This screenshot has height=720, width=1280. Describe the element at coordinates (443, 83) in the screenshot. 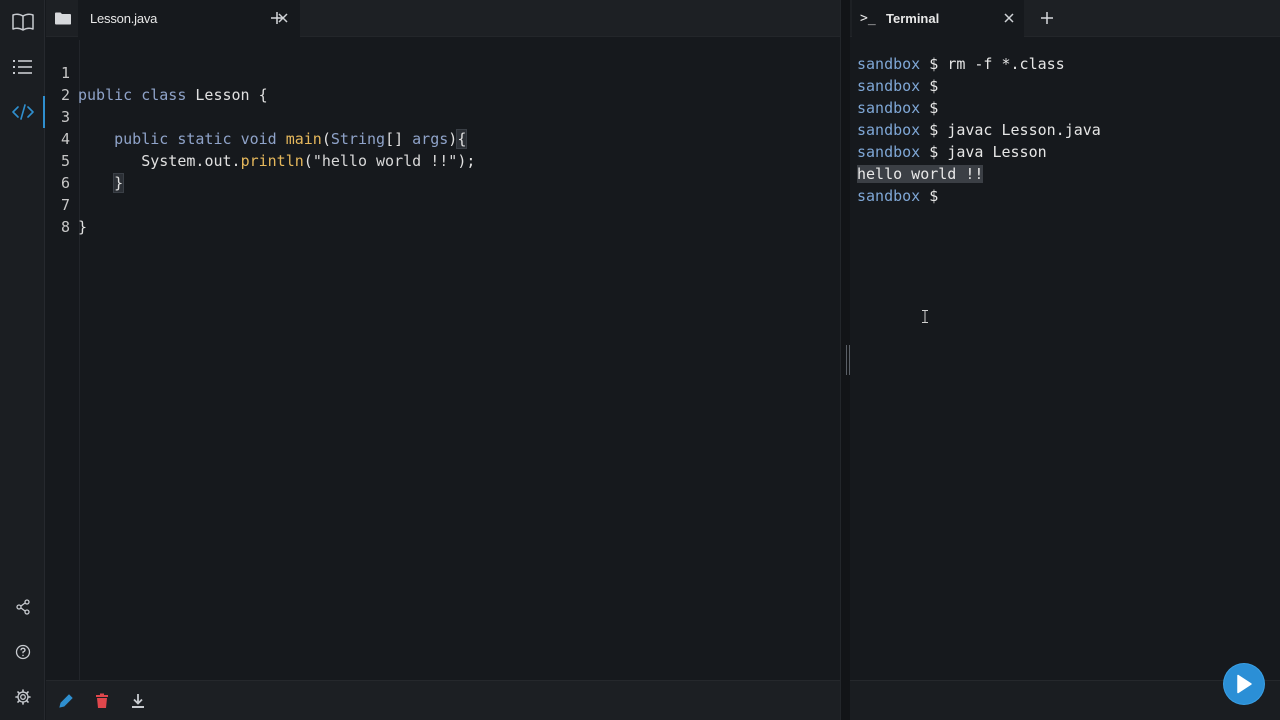

I see `code-line: 2` at that location.